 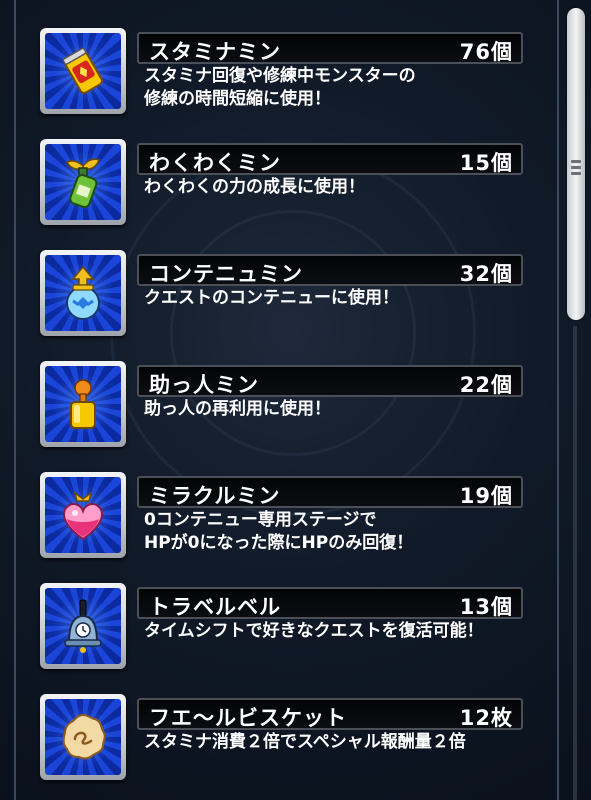 I want to click on item-name-bar: 助っ人ミン 22個, so click(x=330, y=381).